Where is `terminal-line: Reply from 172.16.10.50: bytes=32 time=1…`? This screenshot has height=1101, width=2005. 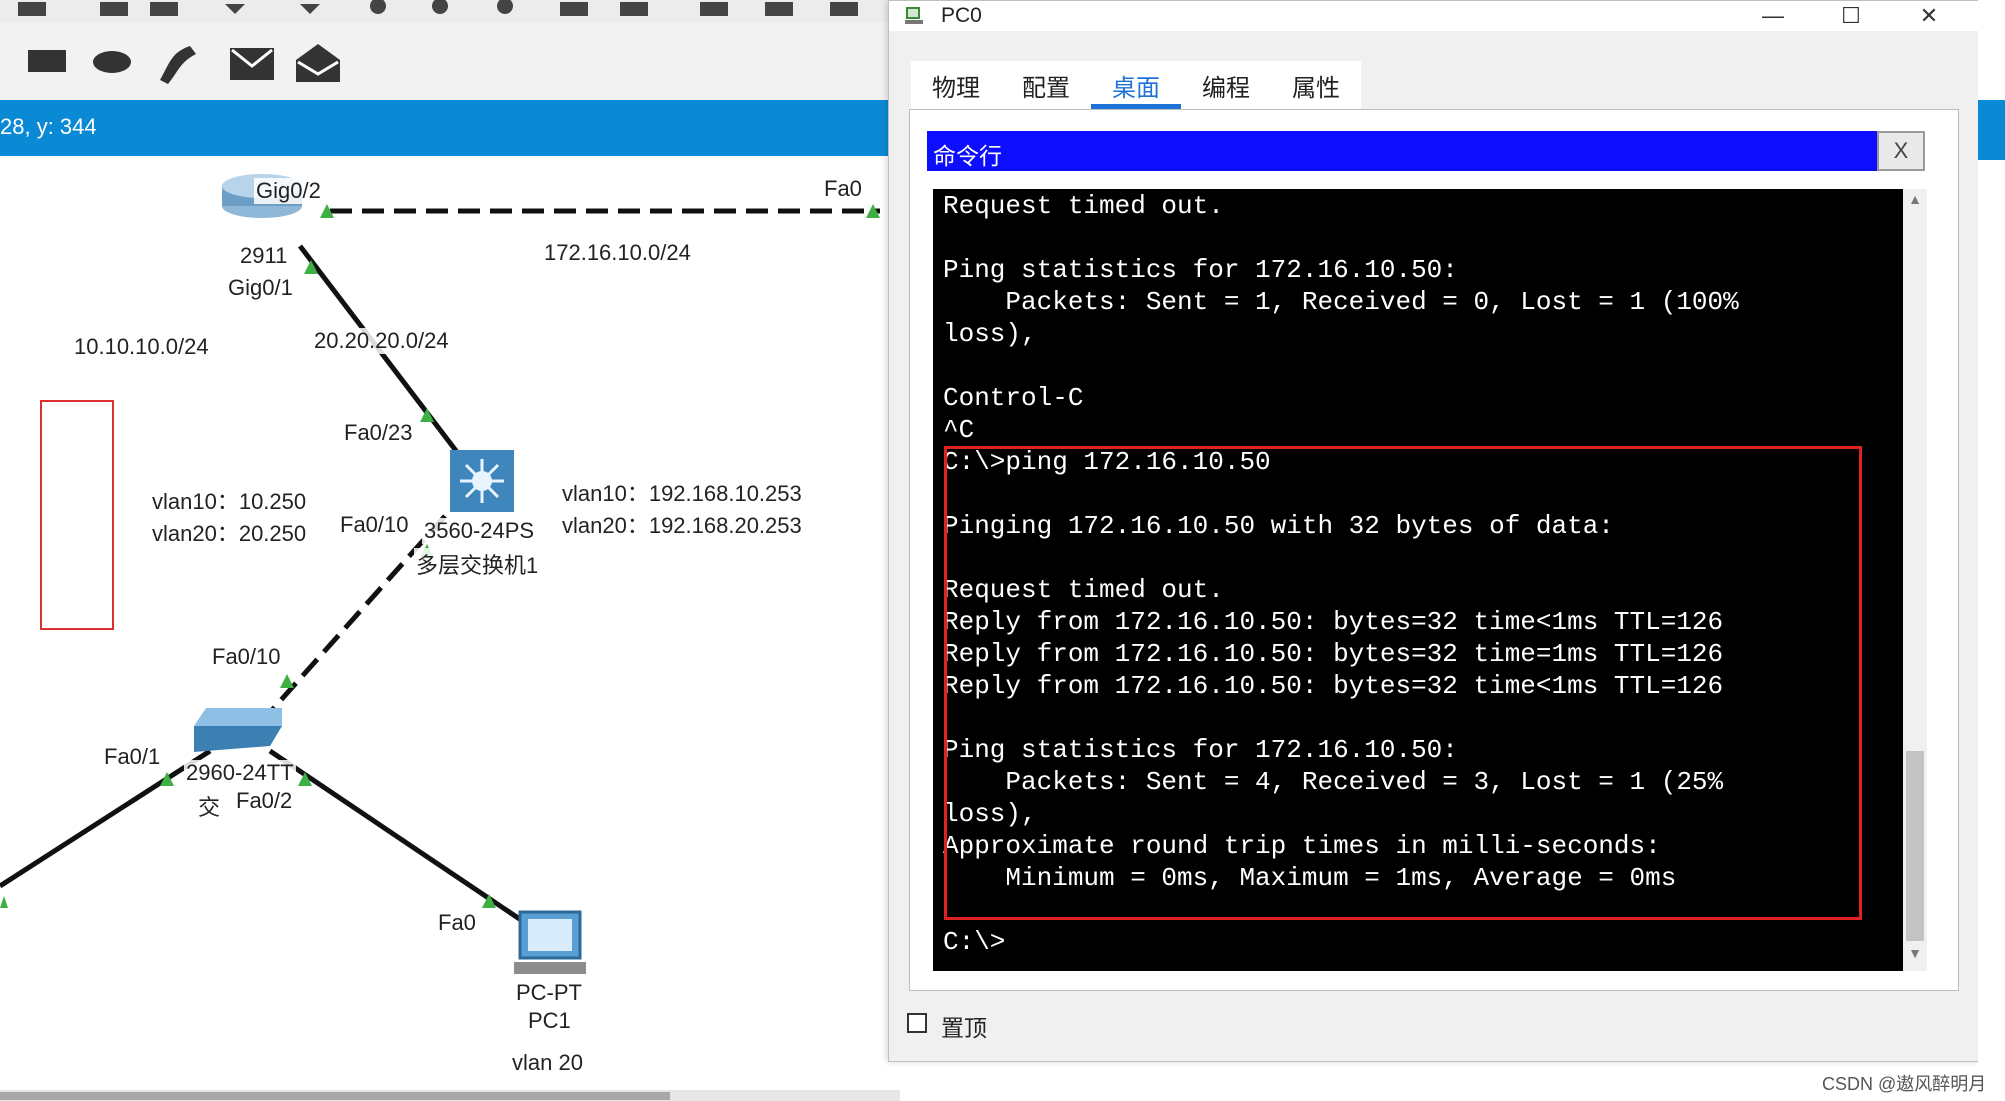 terminal-line: Reply from 172.16.10.50: bytes=32 time=1… is located at coordinates (1333, 654).